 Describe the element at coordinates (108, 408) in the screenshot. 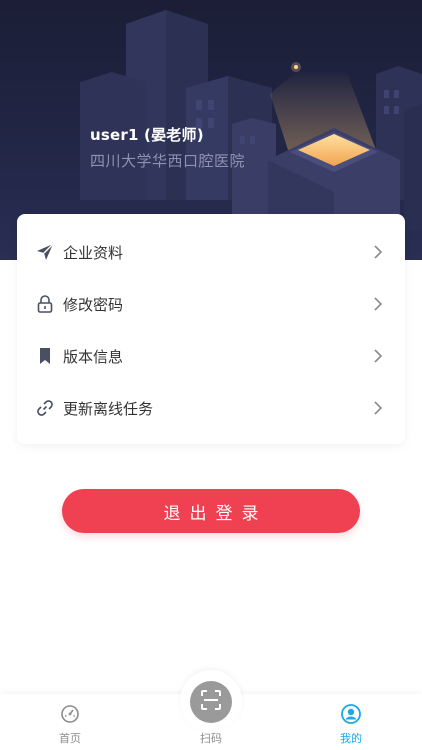

I see `menu-item-label: 更新离线任务` at that location.